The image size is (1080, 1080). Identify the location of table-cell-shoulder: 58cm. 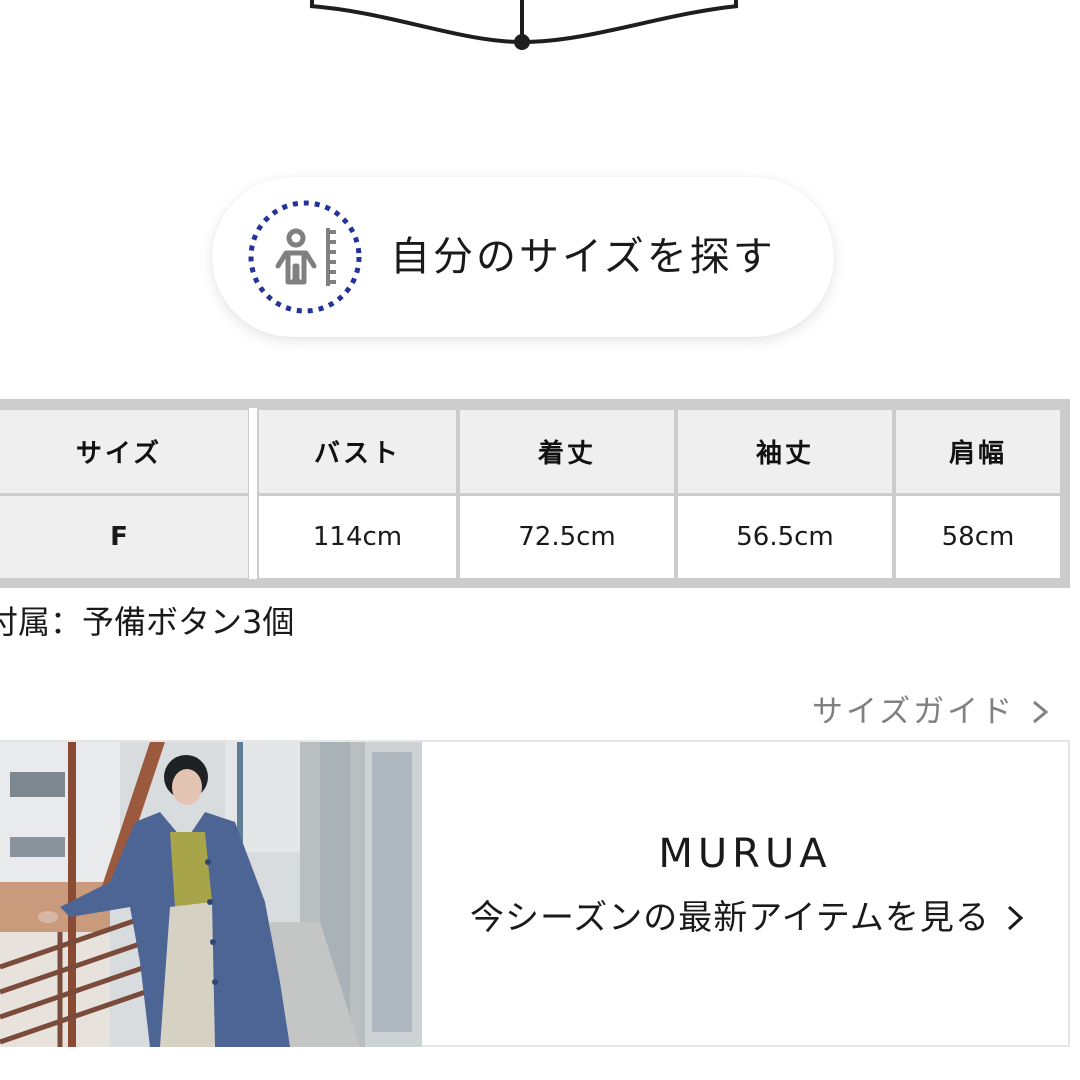
(978, 537).